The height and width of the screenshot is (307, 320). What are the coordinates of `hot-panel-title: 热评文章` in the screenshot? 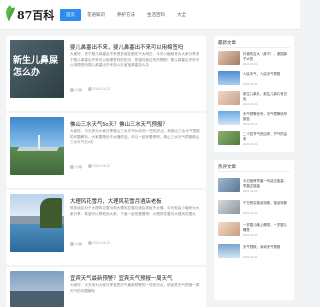 It's located at (227, 166).